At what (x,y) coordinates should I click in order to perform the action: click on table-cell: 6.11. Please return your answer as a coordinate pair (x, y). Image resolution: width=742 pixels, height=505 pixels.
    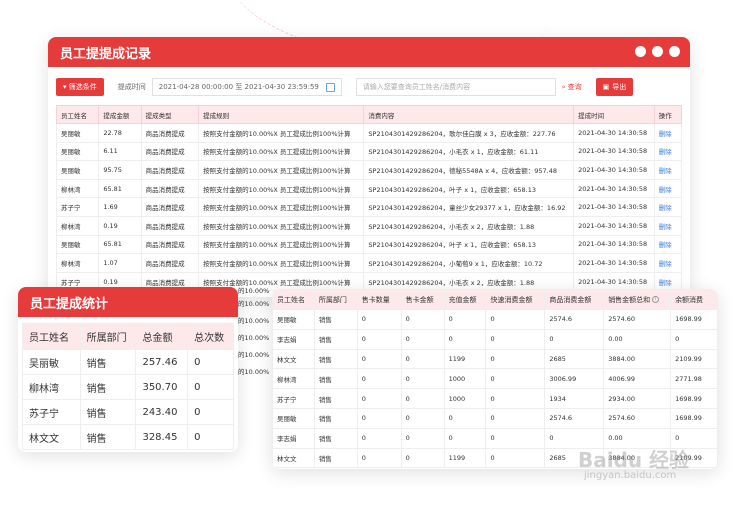
    Looking at the image, I should click on (120, 151).